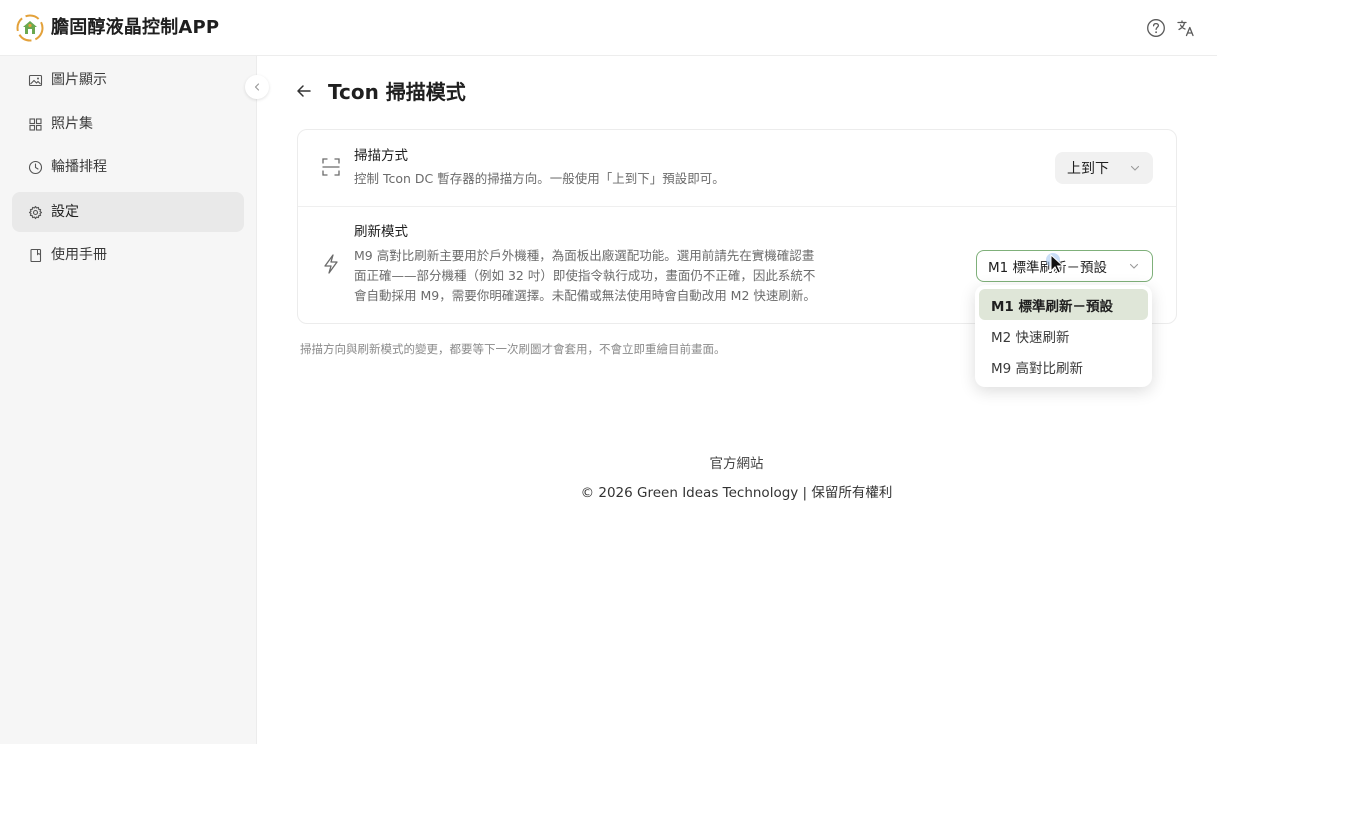 The width and height of the screenshot is (1351, 827). I want to click on sidebar-item-label: 圖片顯示, so click(79, 80).